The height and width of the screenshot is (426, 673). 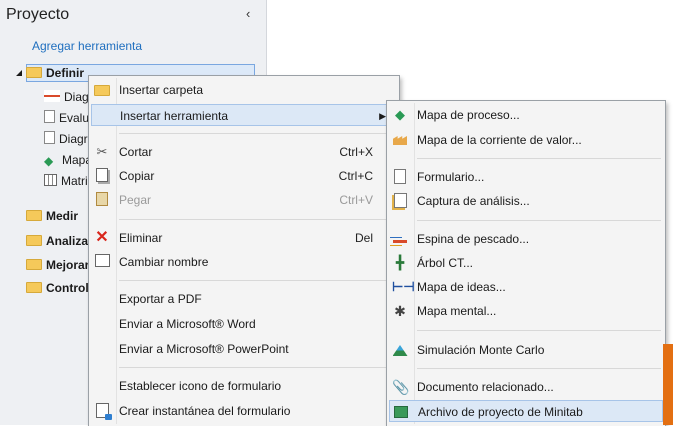 I want to click on menu-item-paste: Pegar Ctrl+V, so click(x=244, y=200).